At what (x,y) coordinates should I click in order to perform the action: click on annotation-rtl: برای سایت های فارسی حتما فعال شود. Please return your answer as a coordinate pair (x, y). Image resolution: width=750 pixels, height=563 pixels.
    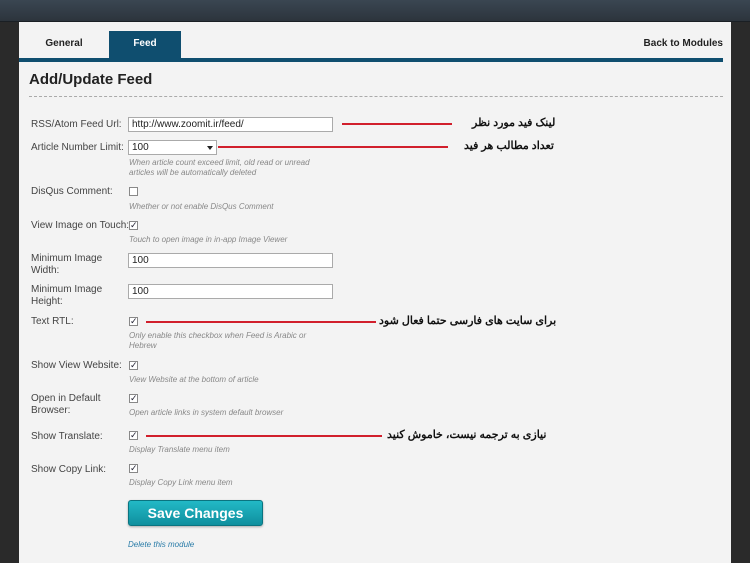
    Looking at the image, I should click on (468, 321).